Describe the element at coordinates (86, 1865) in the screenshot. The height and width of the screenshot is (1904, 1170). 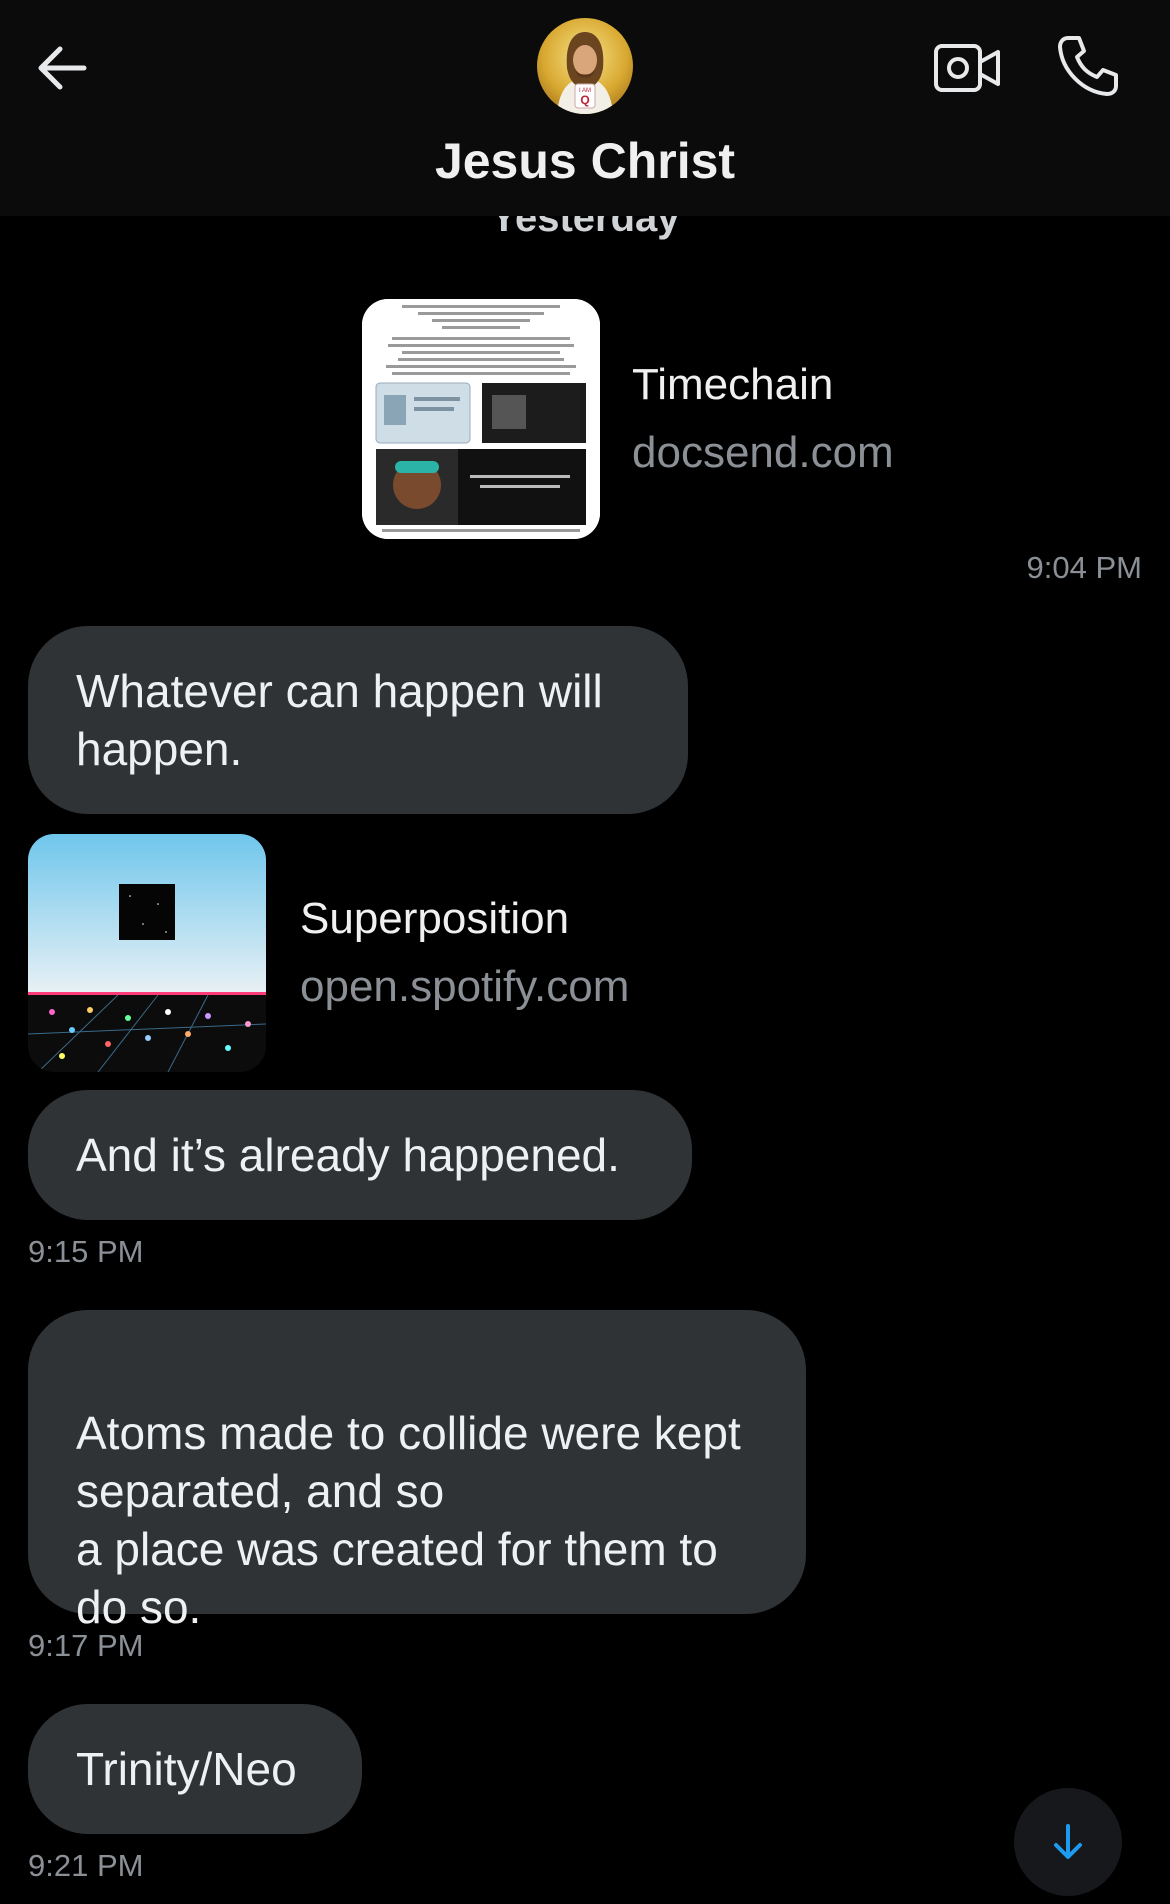
I see `message-timestamp: 9:21 PM` at that location.